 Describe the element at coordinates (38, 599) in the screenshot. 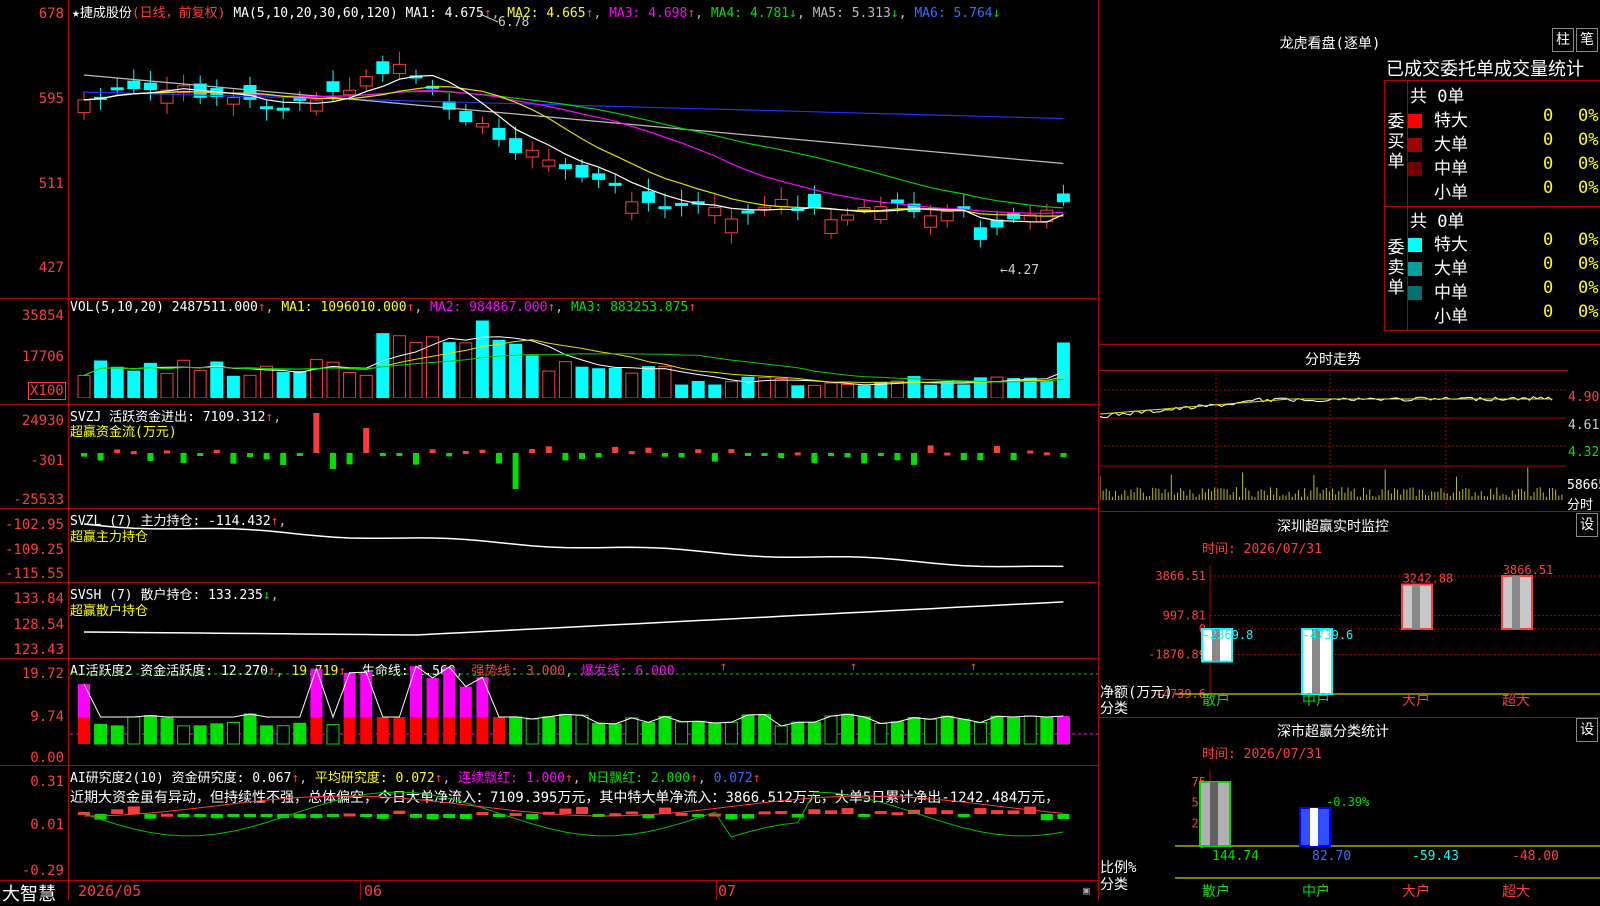

I see `svsh-axis-top: 133.84` at that location.